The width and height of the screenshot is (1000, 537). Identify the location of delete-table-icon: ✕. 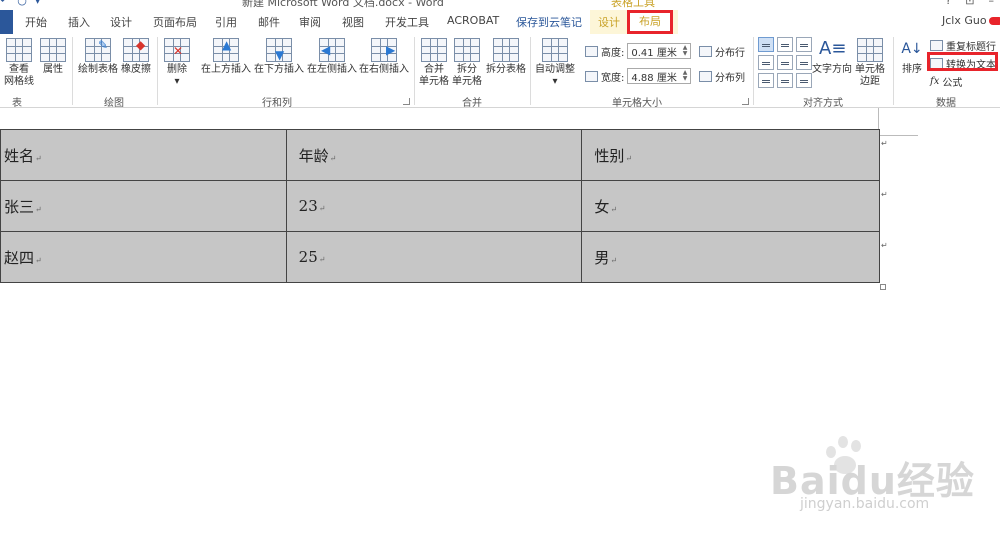
(177, 50).